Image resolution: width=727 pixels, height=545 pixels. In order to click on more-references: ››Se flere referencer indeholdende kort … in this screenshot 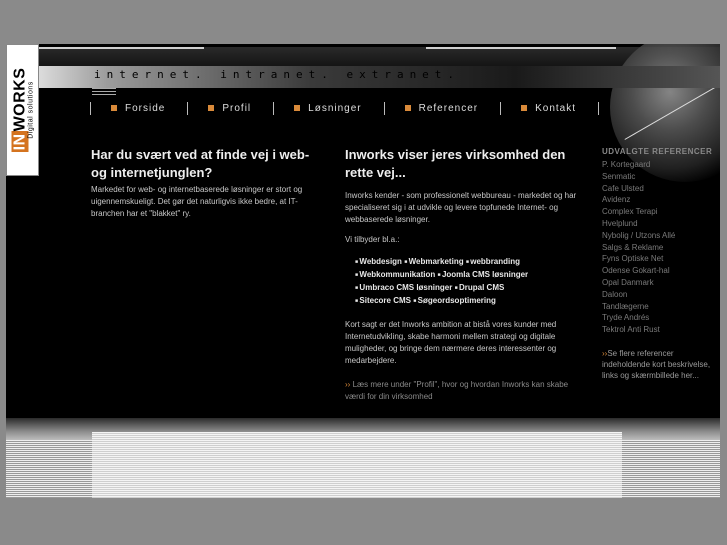, I will do `click(661, 364)`.